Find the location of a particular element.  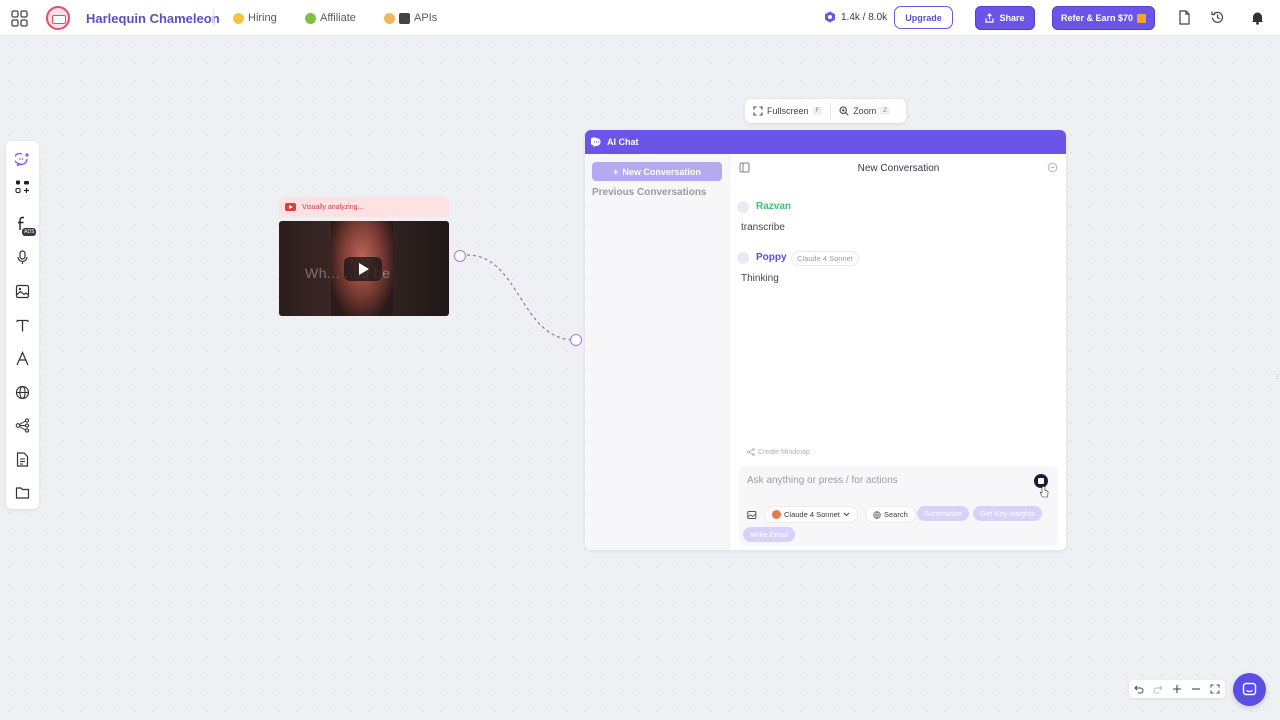

youtube-icon is located at coordinates (290, 207).